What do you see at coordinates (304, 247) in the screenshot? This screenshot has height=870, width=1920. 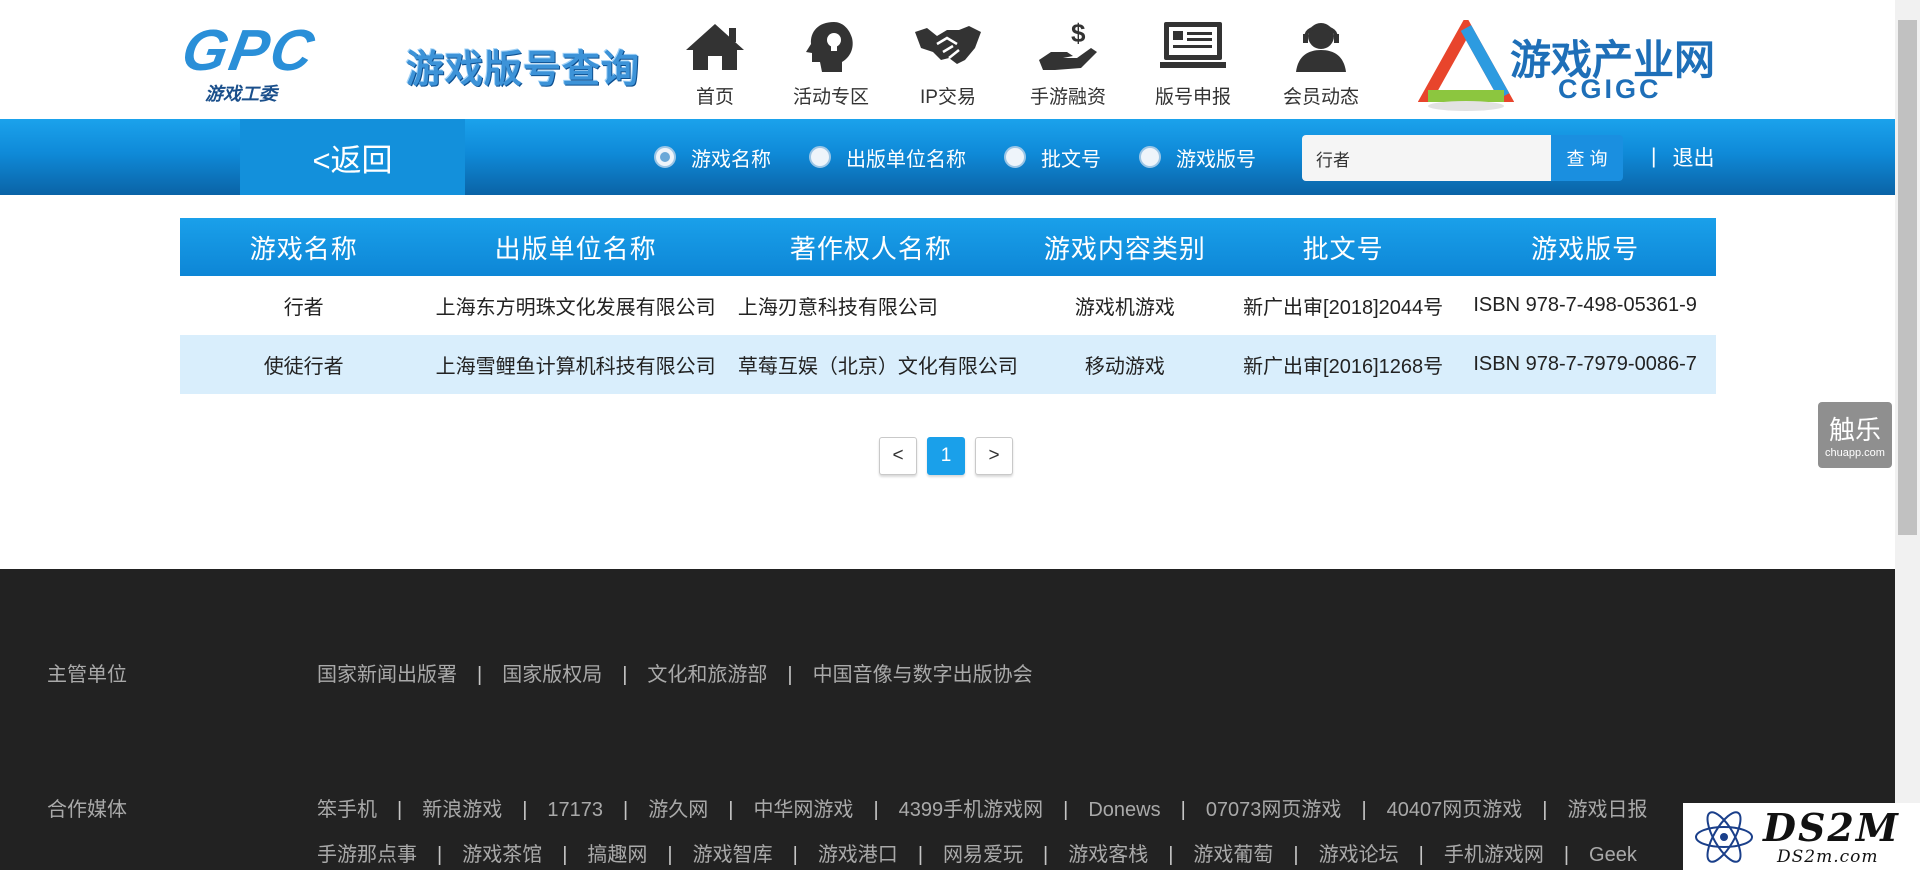 I see `column-header-game-name: 游戏名称` at bounding box center [304, 247].